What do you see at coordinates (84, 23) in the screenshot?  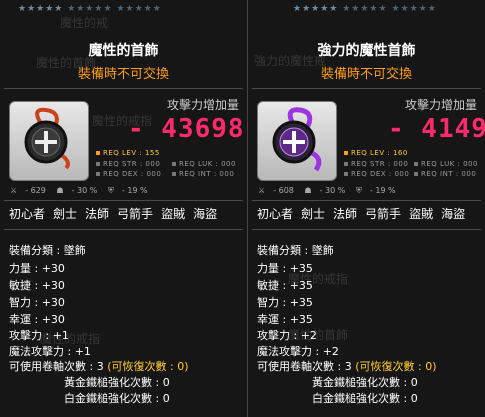 I see `ghost-text: 魔性的戒` at bounding box center [84, 23].